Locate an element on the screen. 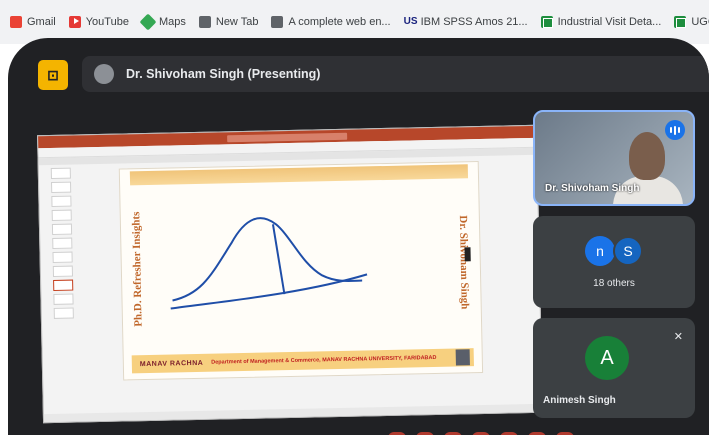  participant-avatar: A is located at coordinates (607, 358).